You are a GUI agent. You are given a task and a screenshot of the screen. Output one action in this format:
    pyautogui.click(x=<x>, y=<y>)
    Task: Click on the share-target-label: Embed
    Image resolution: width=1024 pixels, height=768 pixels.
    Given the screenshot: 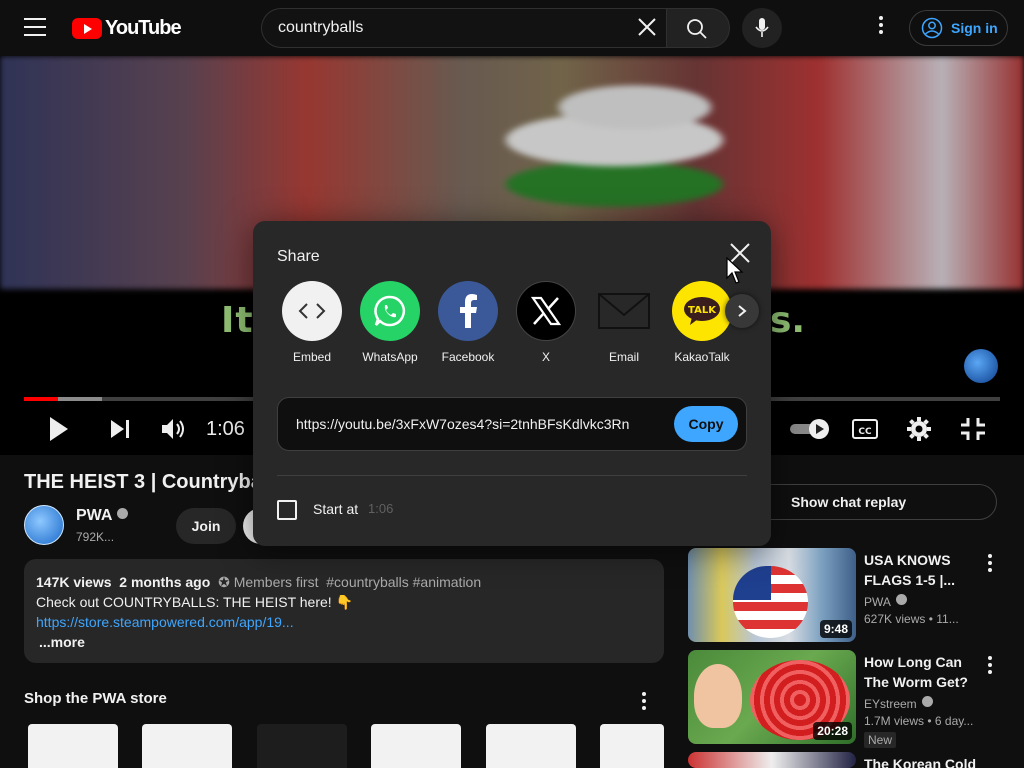 What is the action you would take?
    pyautogui.click(x=312, y=357)
    